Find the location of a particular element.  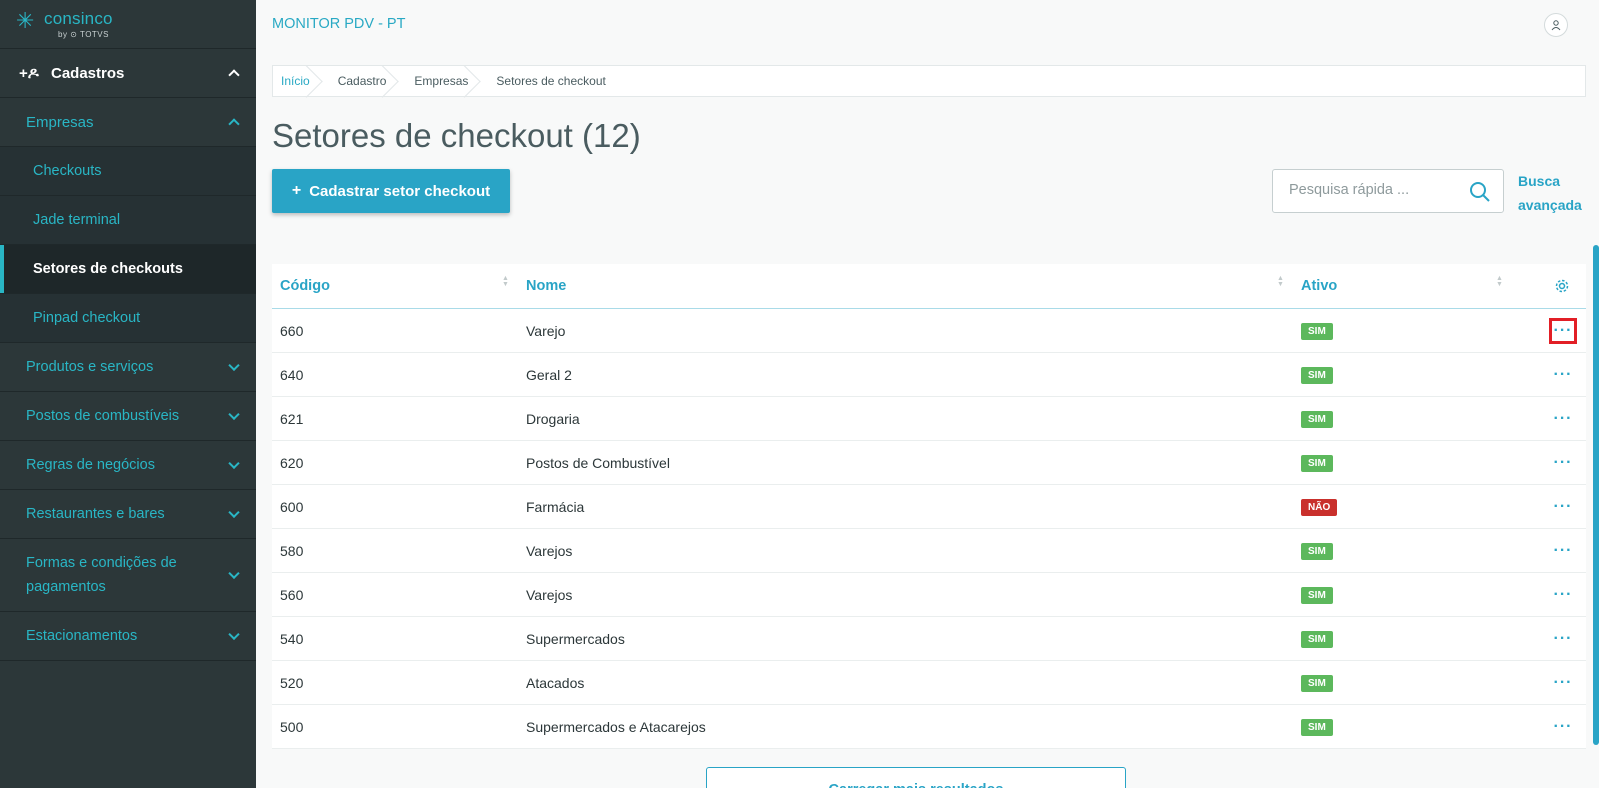

table-row: 600 Farmácia NÃO ··· is located at coordinates (929, 507).